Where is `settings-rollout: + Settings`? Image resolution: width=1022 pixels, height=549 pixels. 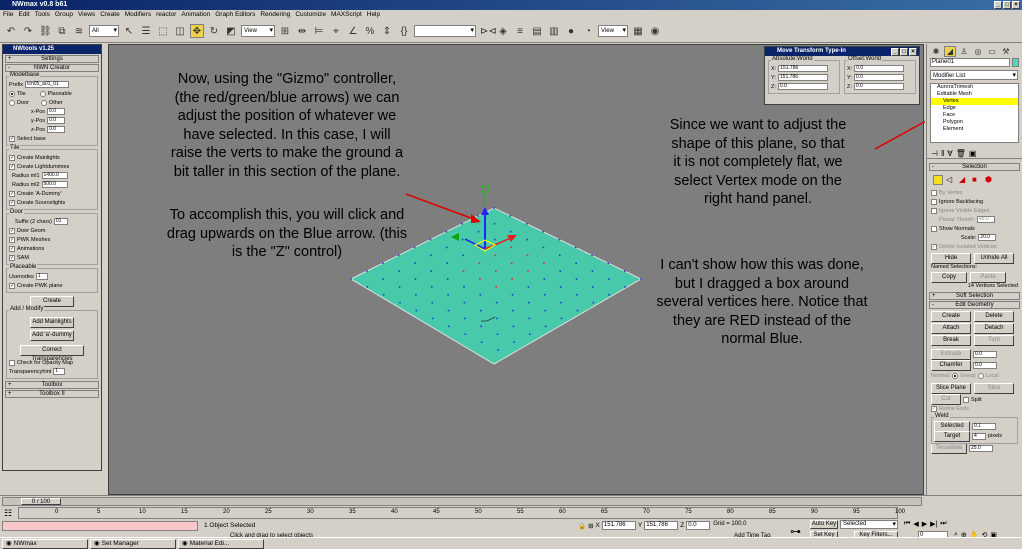
settings-rollout: + Settings is located at coordinates (52, 59).